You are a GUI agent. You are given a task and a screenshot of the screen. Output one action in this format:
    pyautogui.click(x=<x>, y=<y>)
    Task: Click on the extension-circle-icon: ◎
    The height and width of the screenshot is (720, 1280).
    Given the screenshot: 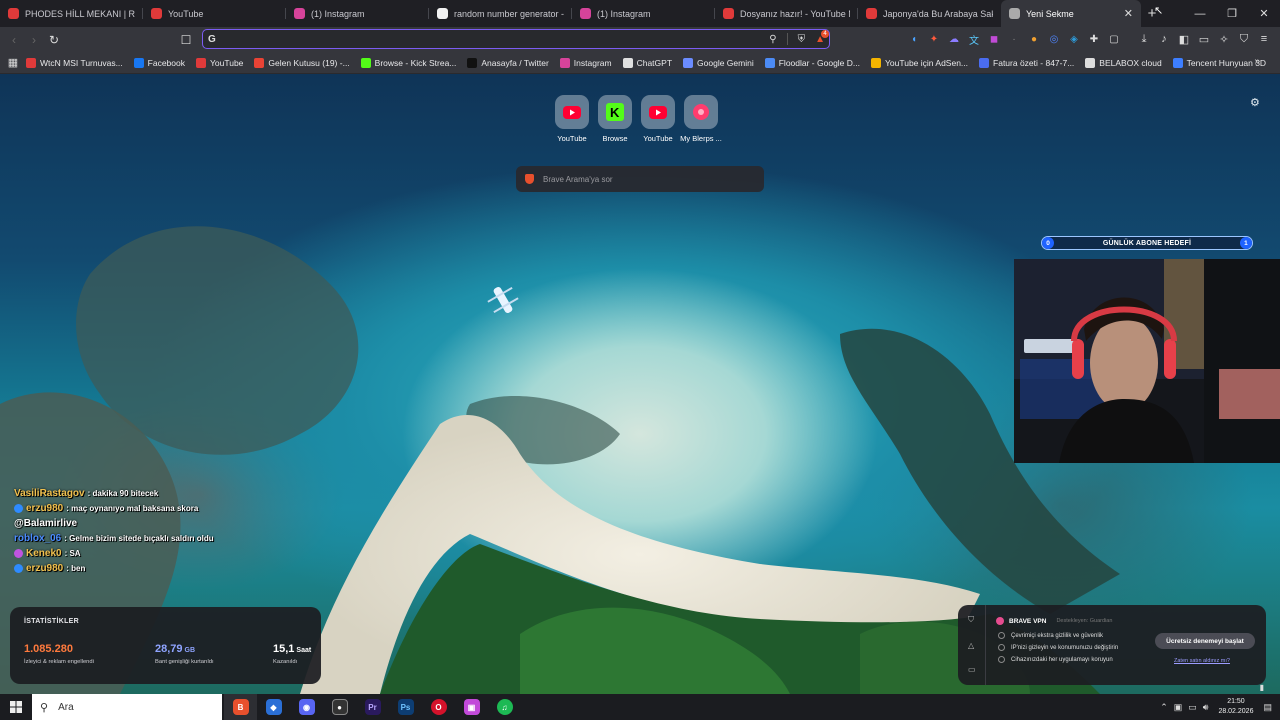 What is the action you would take?
    pyautogui.click(x=1054, y=39)
    